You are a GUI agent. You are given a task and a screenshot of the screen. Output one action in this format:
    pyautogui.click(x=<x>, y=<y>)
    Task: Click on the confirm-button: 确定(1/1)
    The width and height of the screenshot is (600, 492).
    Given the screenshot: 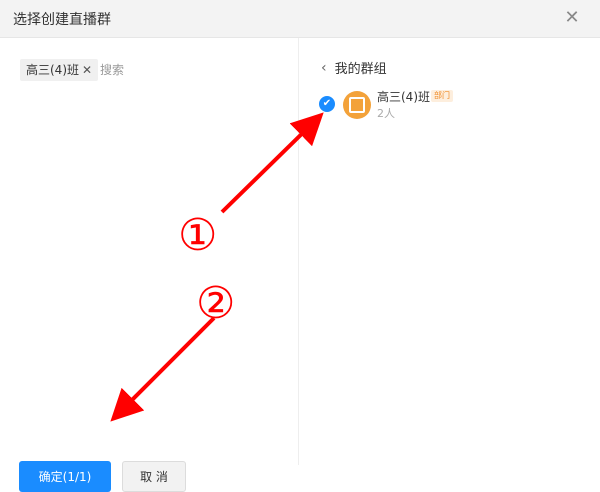 What is the action you would take?
    pyautogui.click(x=65, y=476)
    